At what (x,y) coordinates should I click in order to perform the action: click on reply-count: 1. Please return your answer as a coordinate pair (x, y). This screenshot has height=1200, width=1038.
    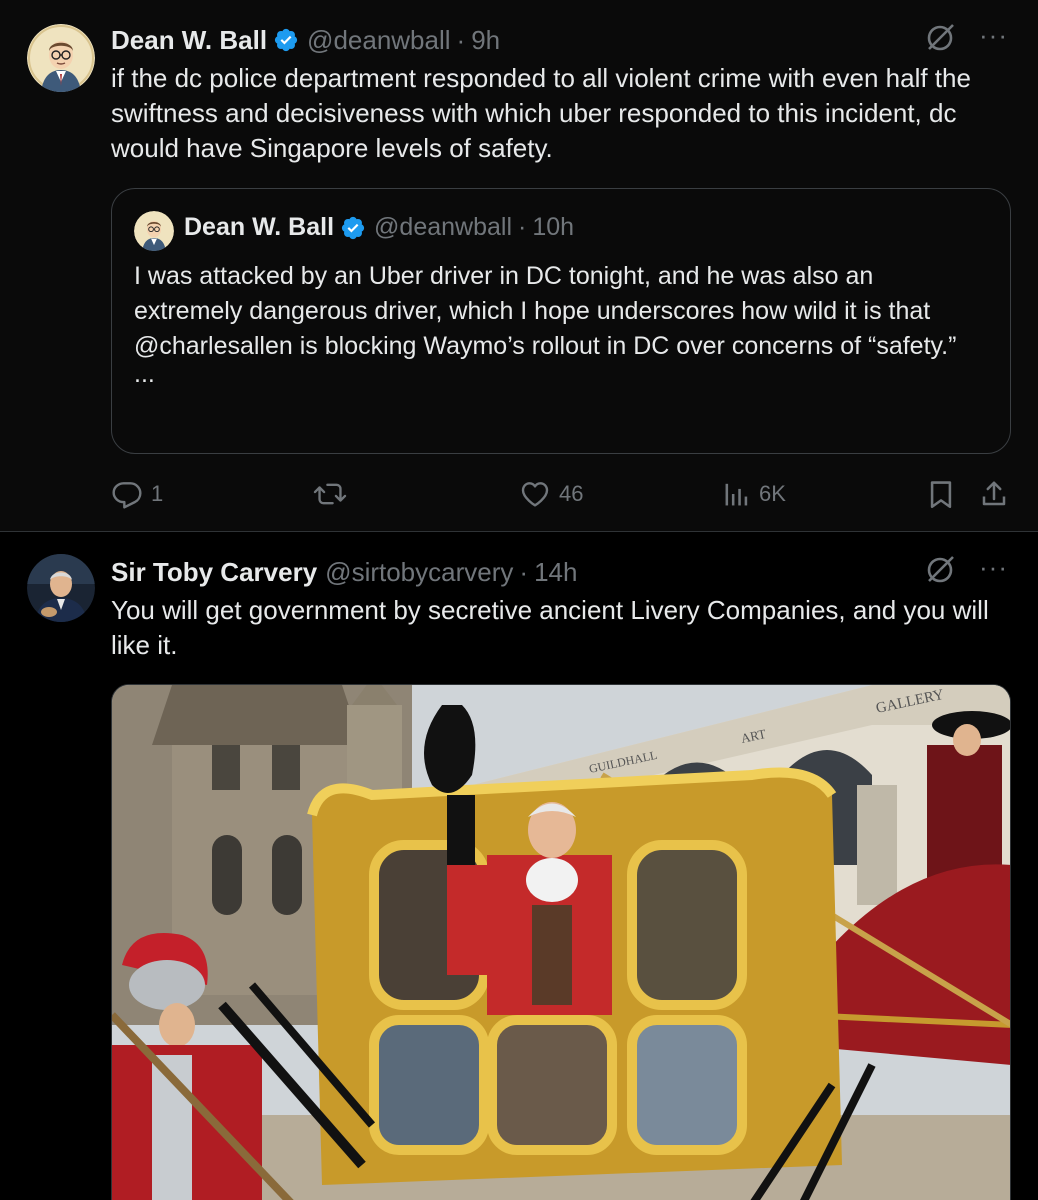
    Looking at the image, I should click on (157, 493).